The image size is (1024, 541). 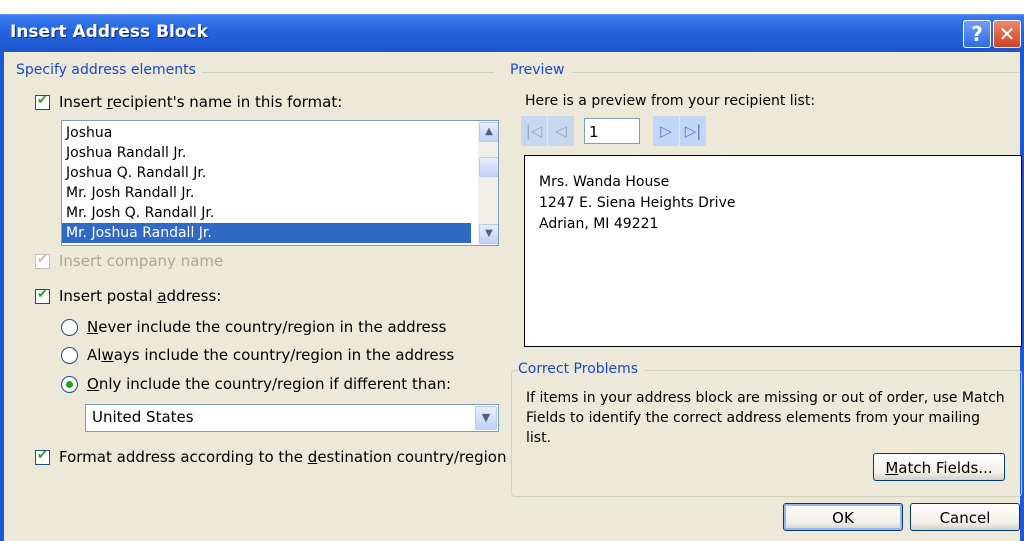 What do you see at coordinates (581, 369) in the screenshot?
I see `correct-problems-label: Correct Problems` at bounding box center [581, 369].